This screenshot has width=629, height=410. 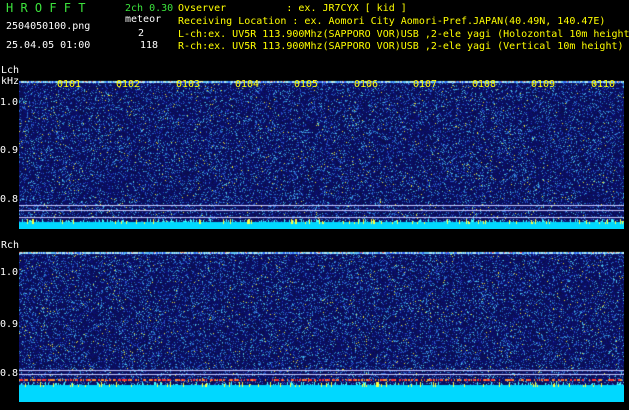 What do you see at coordinates (543, 84) in the screenshot?
I see `lch-time-label: 0109` at bounding box center [543, 84].